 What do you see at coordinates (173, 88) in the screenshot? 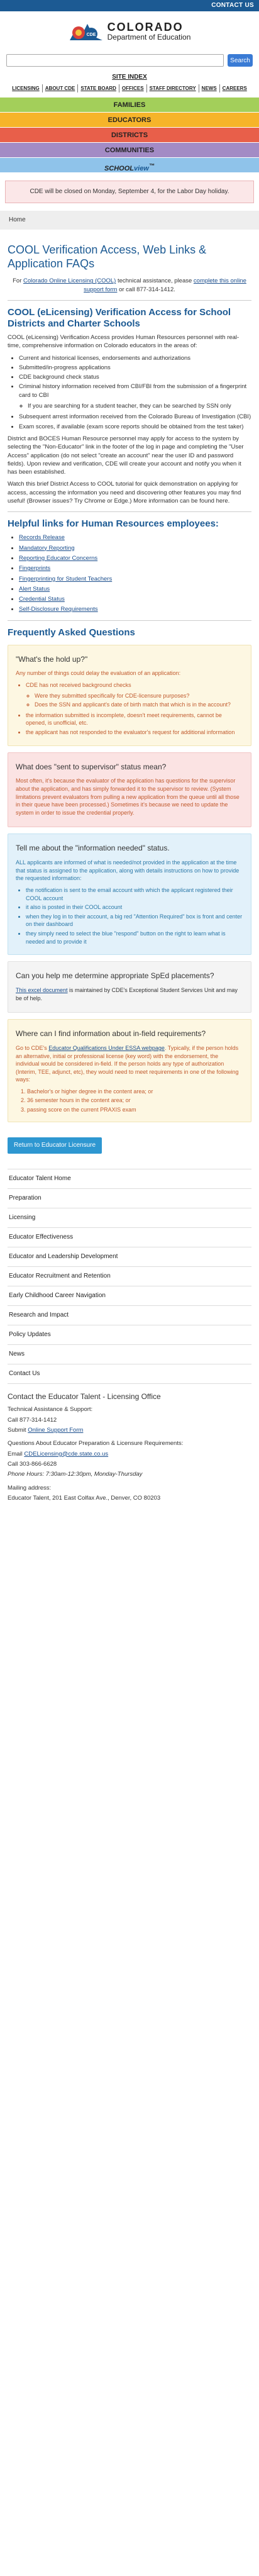
I see `nav-staff-directory: STAFF DIRECTORY` at bounding box center [173, 88].